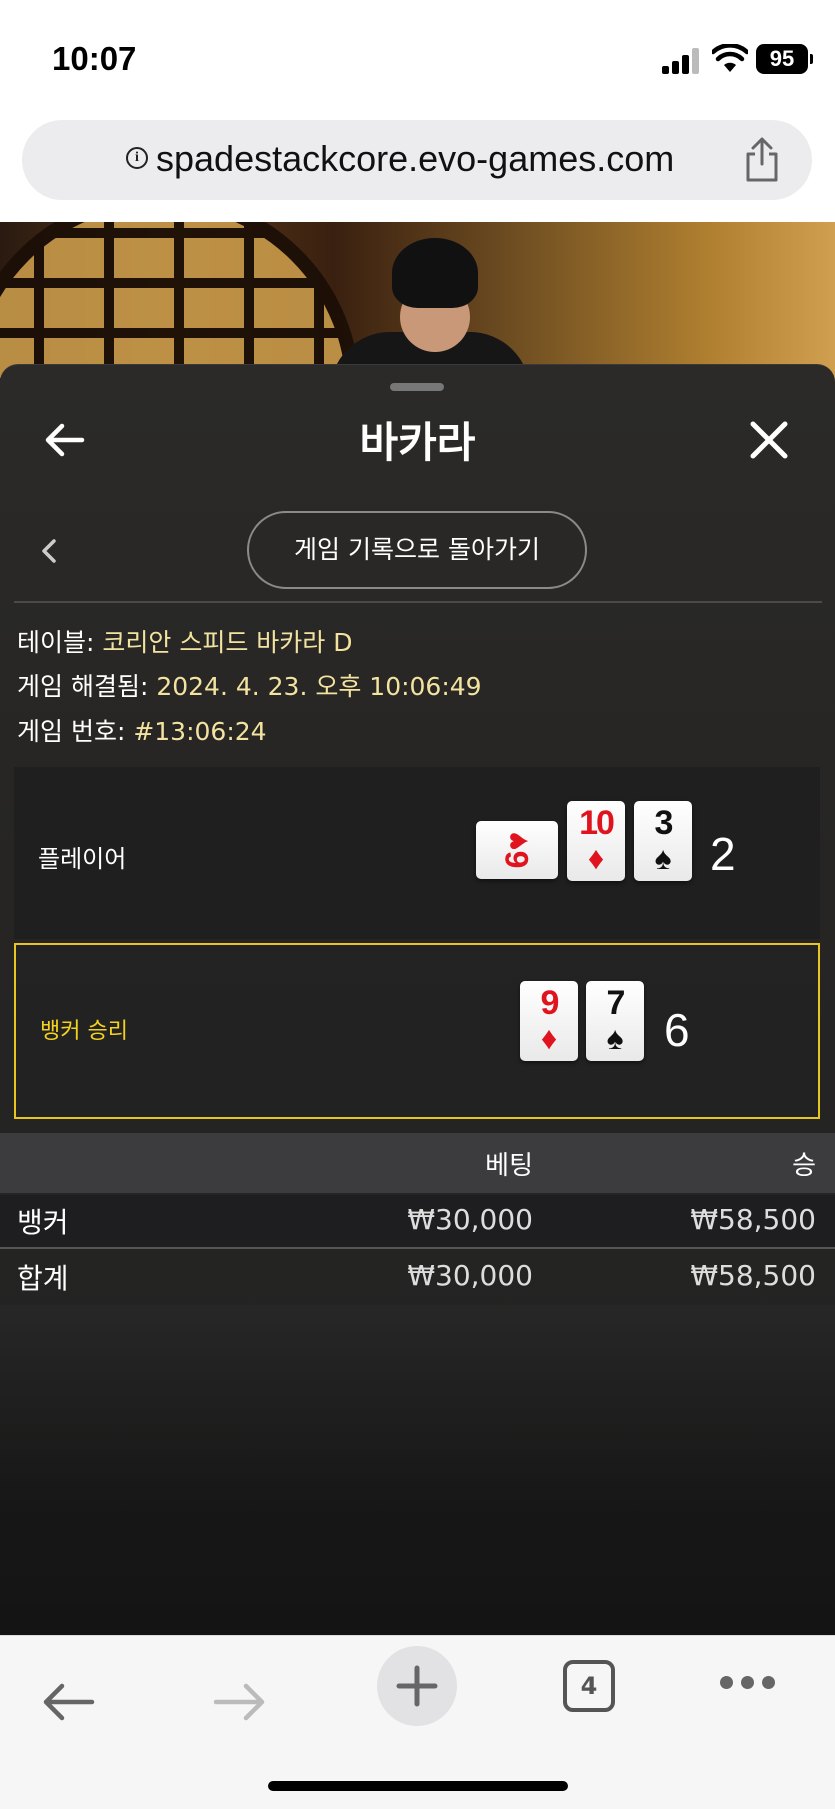 The image size is (835, 1809). What do you see at coordinates (517, 859) in the screenshot?
I see `card-rank: 6` at bounding box center [517, 859].